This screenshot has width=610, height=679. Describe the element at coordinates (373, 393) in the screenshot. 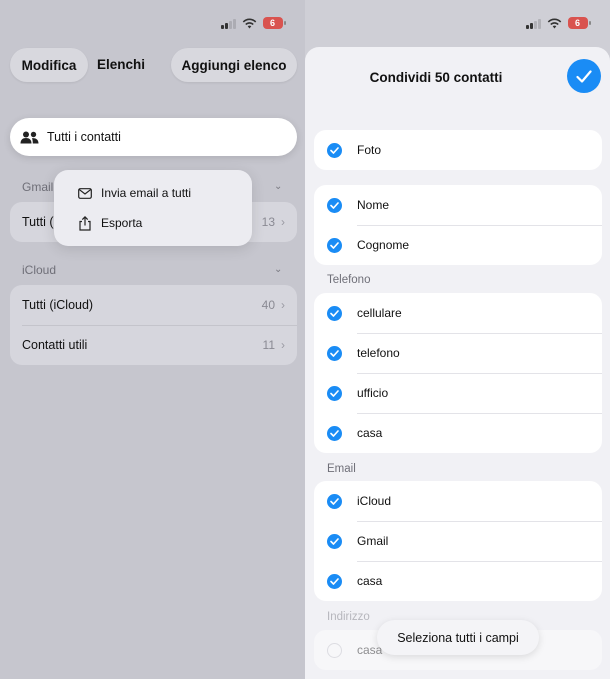

I see `field-label: ufficio` at that location.